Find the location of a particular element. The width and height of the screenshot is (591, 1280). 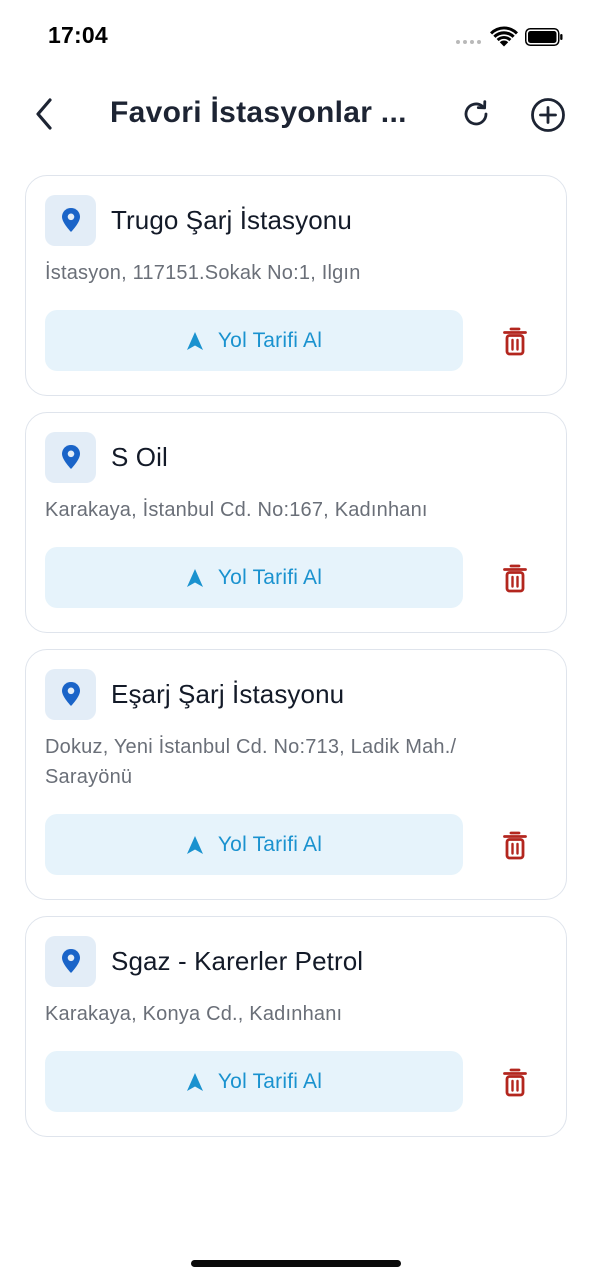

back-button is located at coordinates (44, 114).